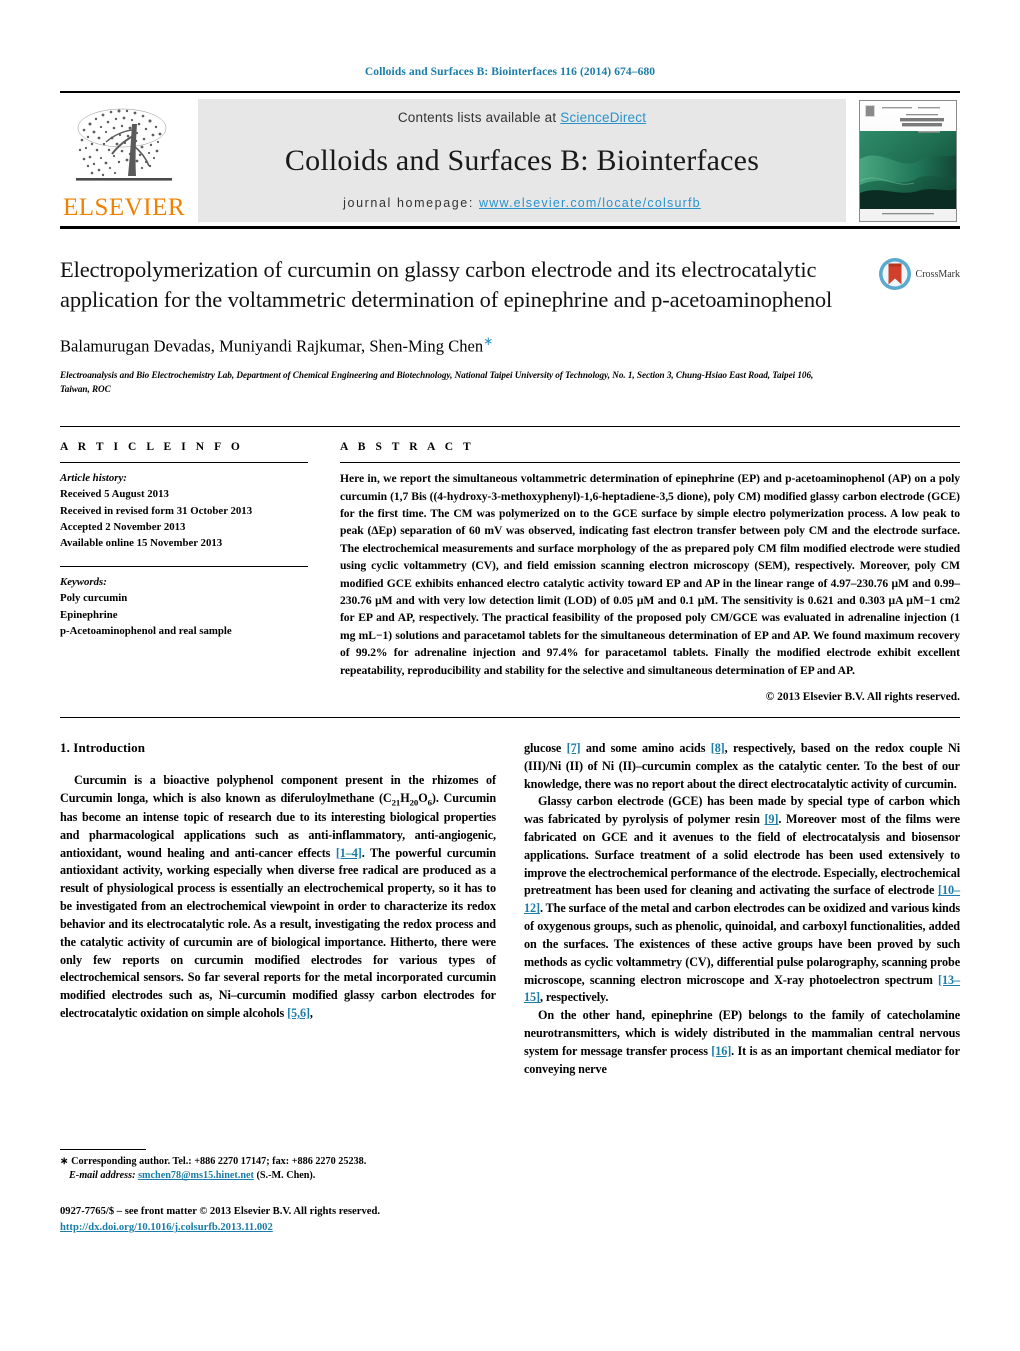 This screenshot has height=1351, width=1020. I want to click on footnote-marker: ∗, so click(64, 1161).